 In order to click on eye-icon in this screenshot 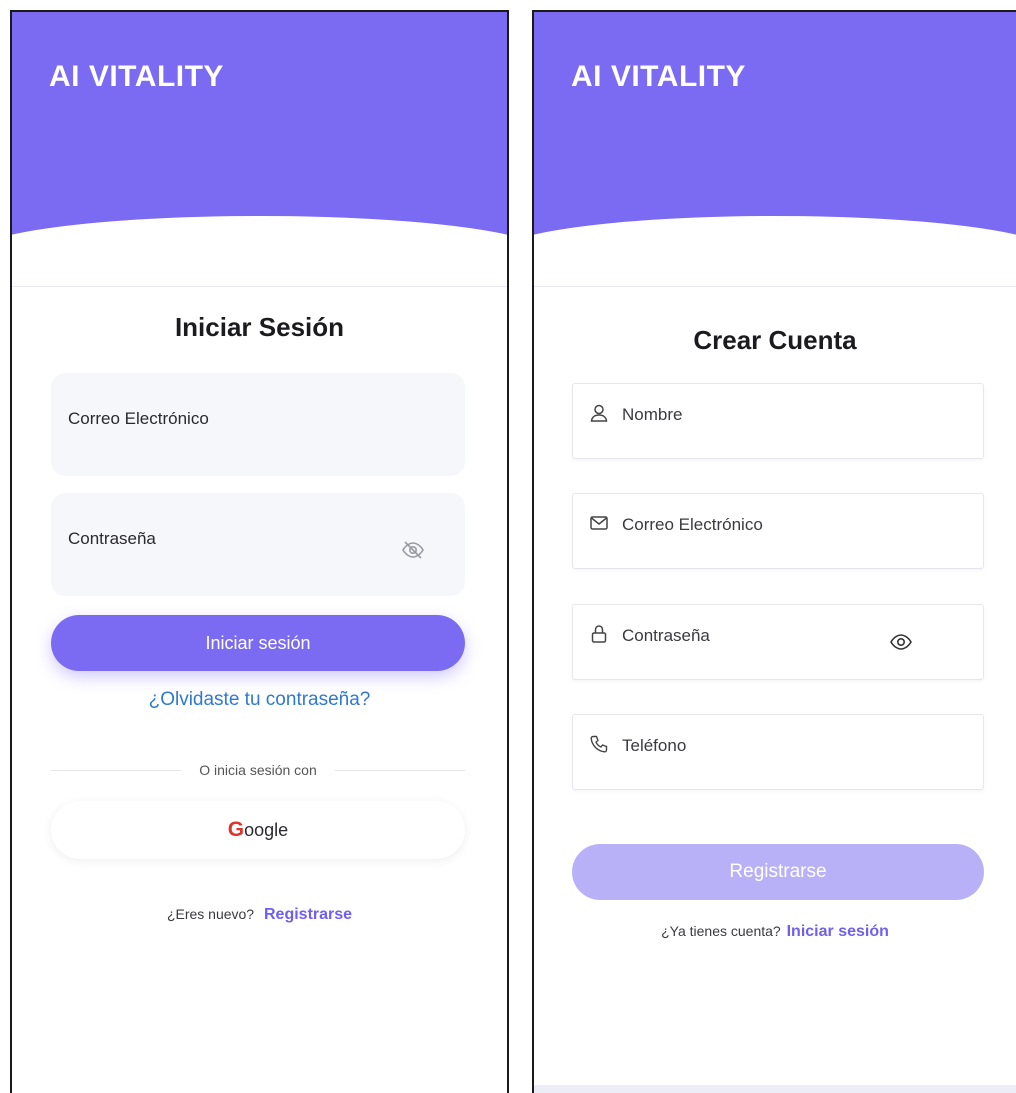, I will do `click(901, 642)`.